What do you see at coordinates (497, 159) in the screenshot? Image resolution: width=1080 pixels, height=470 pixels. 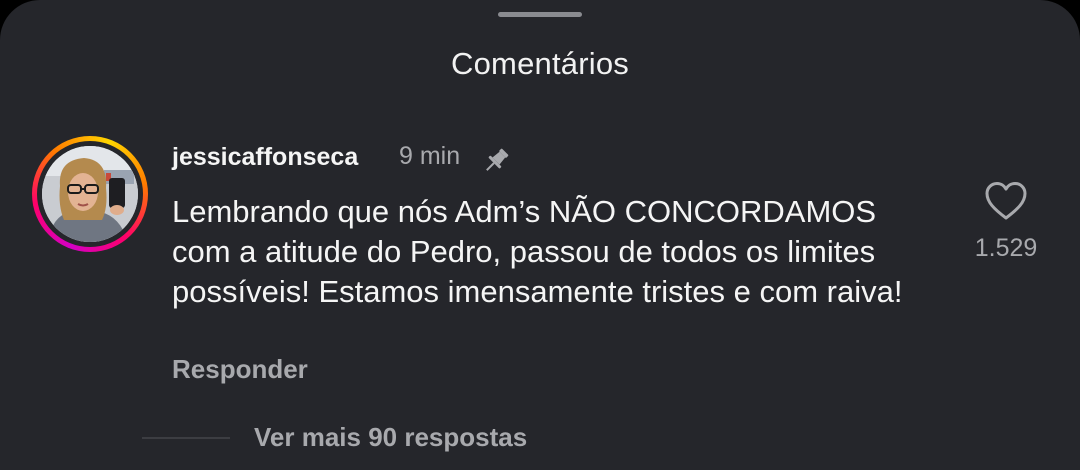 I see `pin-icon` at bounding box center [497, 159].